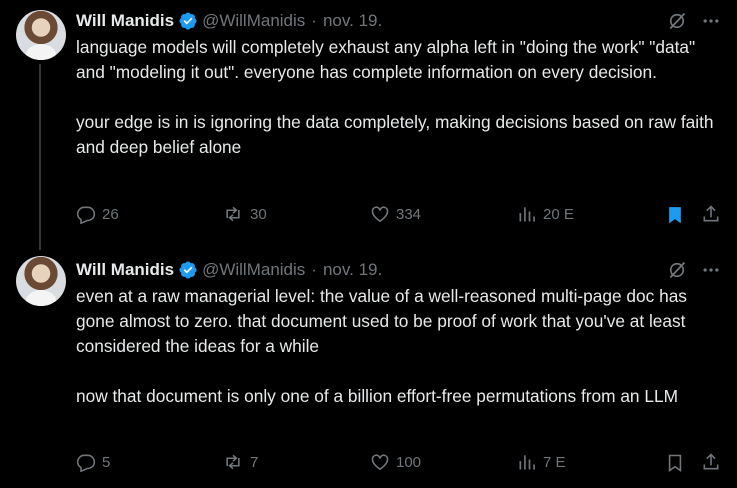 The width and height of the screenshot is (737, 488). What do you see at coordinates (558, 214) in the screenshot?
I see `views-count: 20 E` at bounding box center [558, 214].